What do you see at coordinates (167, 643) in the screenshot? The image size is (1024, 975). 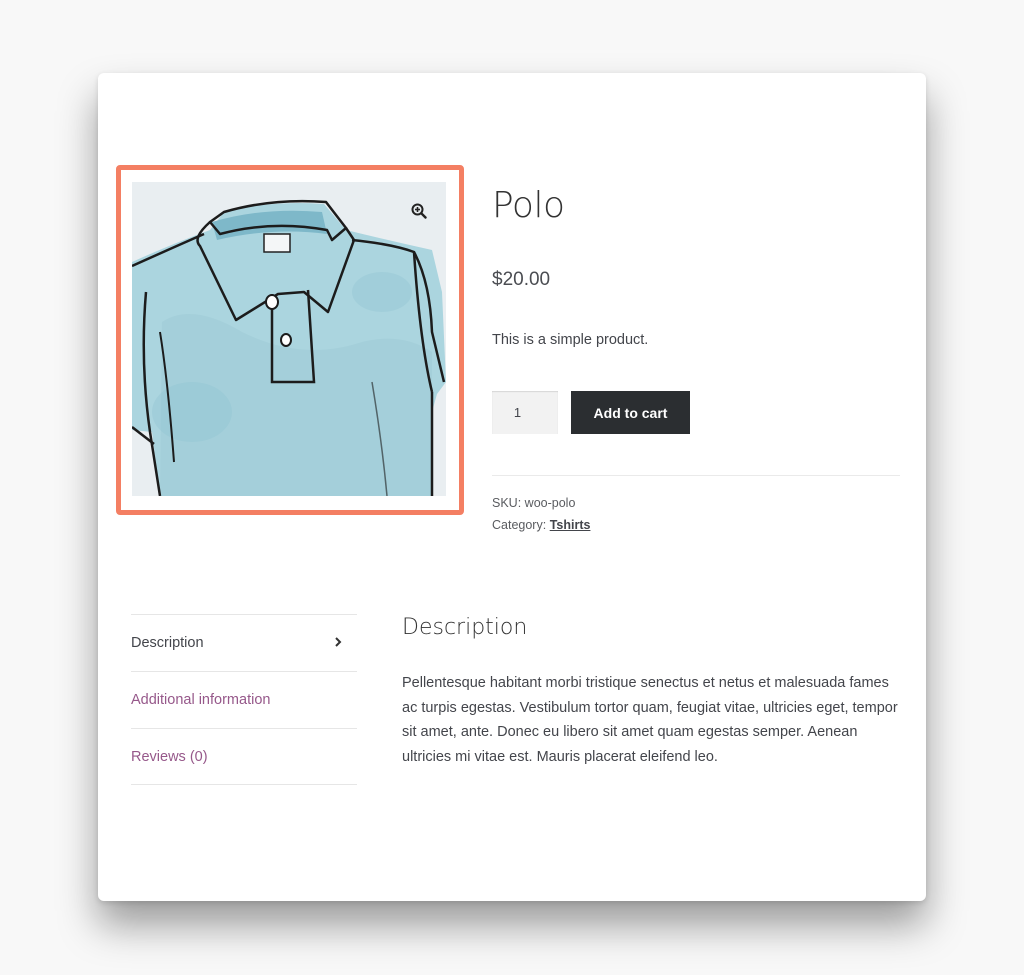 I see `tab-label: Description` at bounding box center [167, 643].